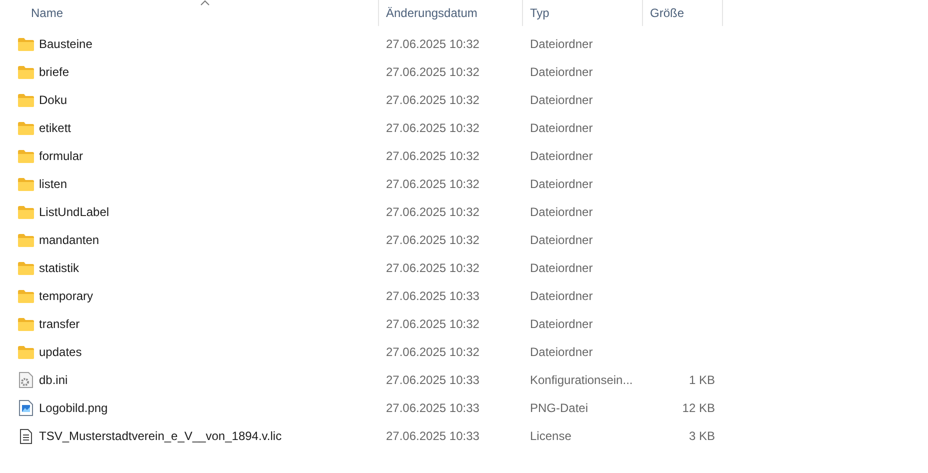 The width and height of the screenshot is (928, 473). I want to click on column-header: Änderungsdatum, so click(451, 13).